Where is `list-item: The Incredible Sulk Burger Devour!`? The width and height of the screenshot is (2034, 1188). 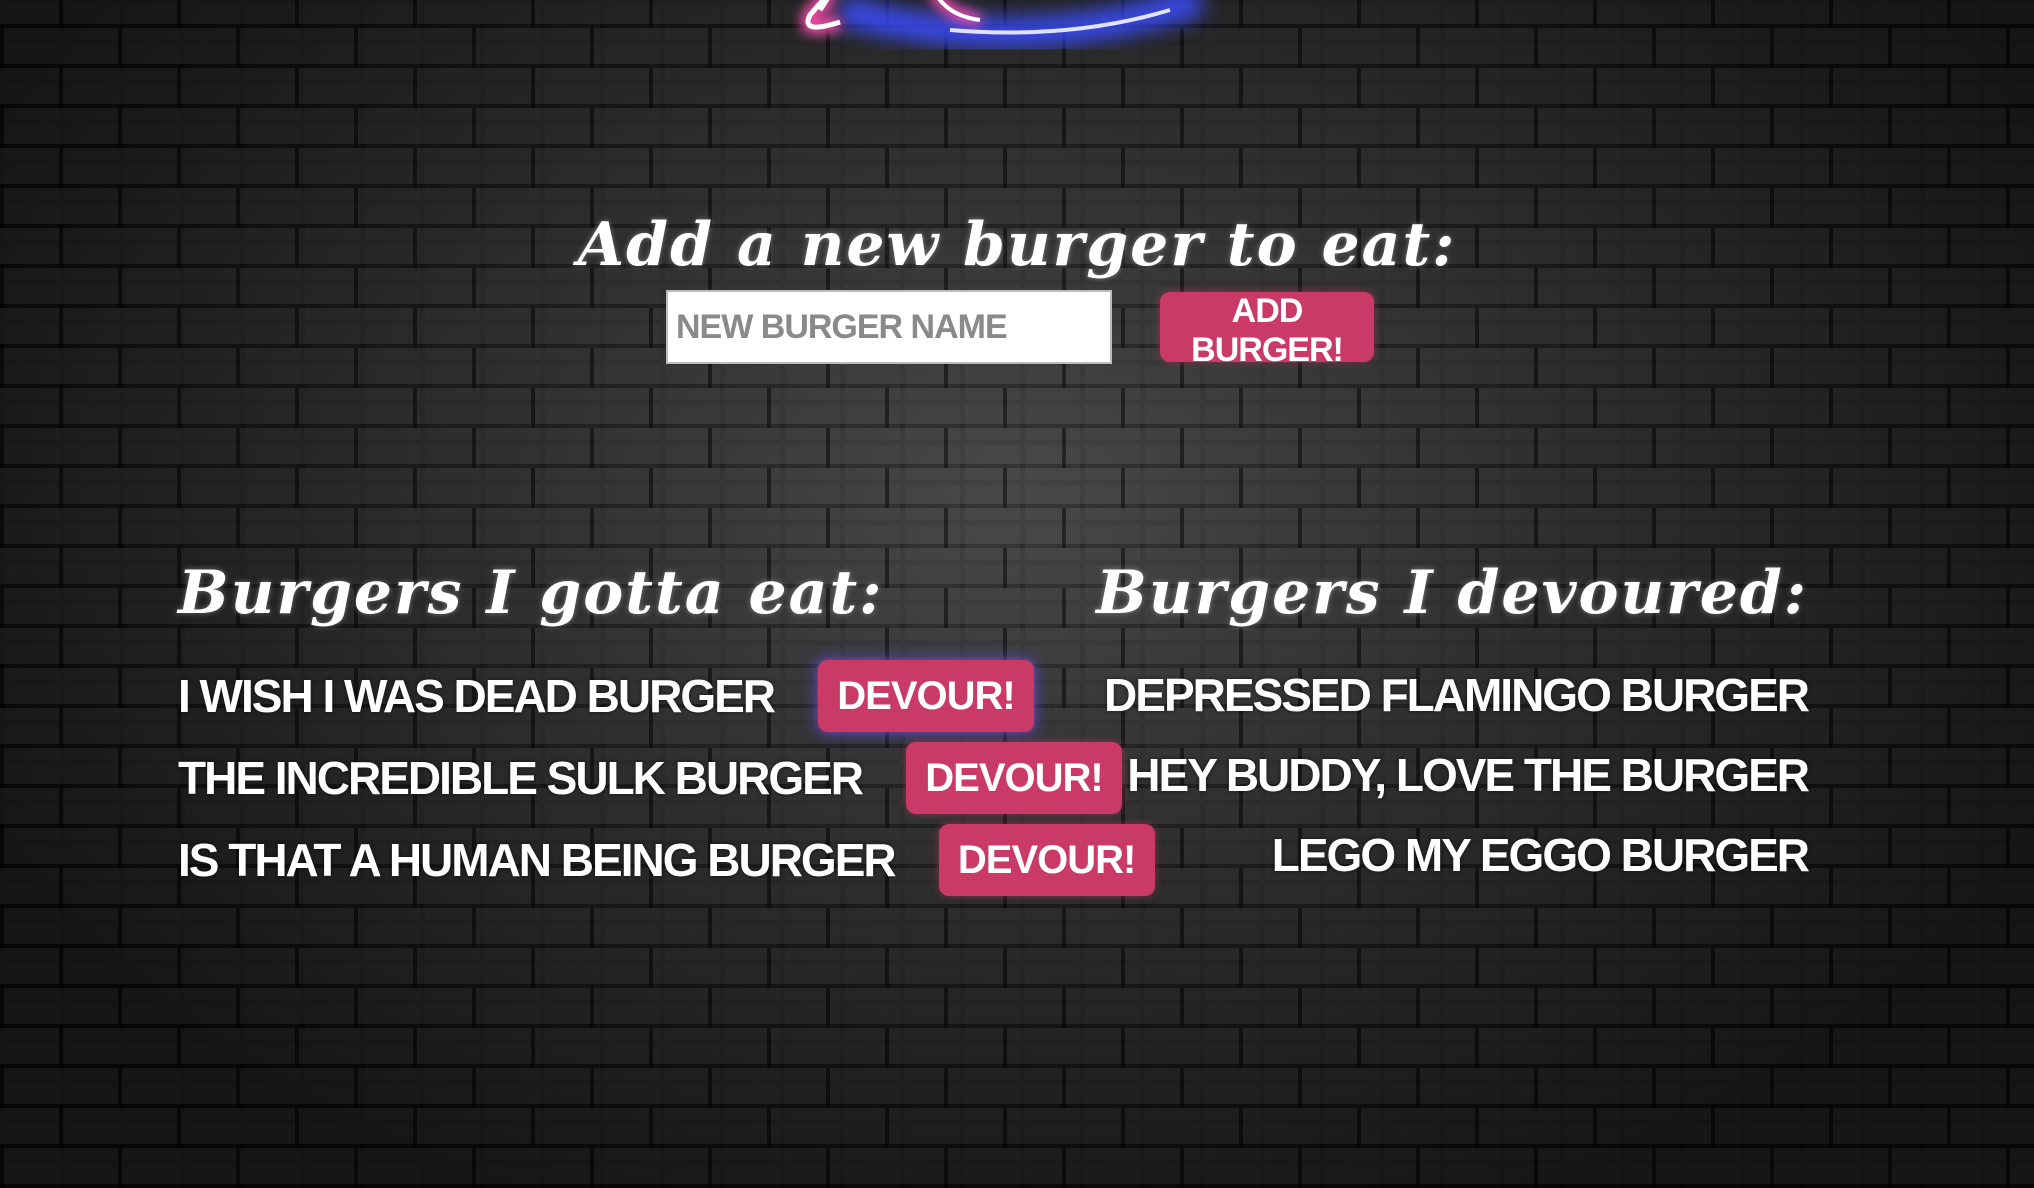 list-item: The Incredible Sulk Burger Devour! is located at coordinates (666, 778).